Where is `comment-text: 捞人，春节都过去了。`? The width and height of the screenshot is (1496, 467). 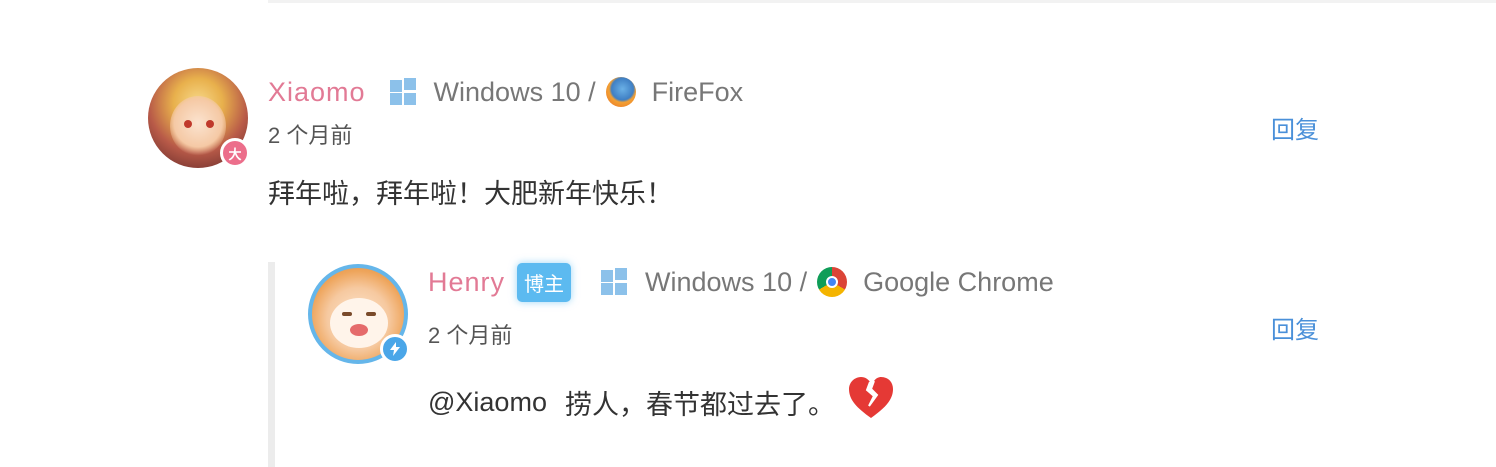 comment-text: 捞人，春节都过去了。 is located at coordinates (699, 405).